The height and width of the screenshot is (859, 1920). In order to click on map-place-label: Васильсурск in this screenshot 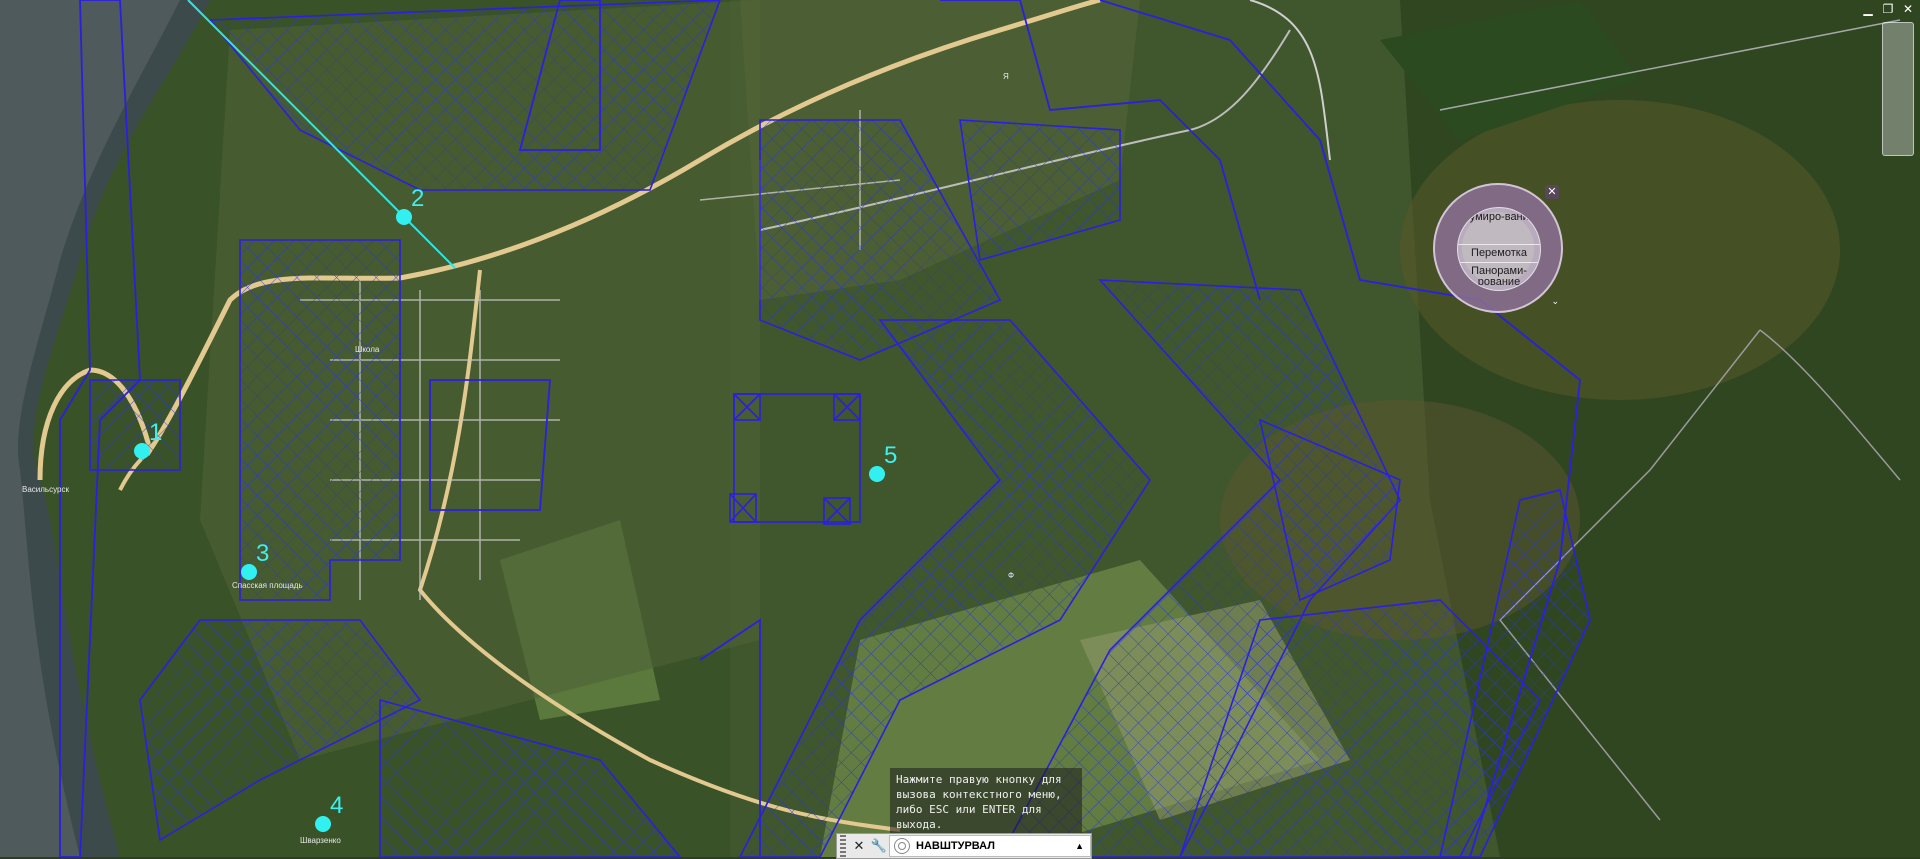, I will do `click(45, 489)`.